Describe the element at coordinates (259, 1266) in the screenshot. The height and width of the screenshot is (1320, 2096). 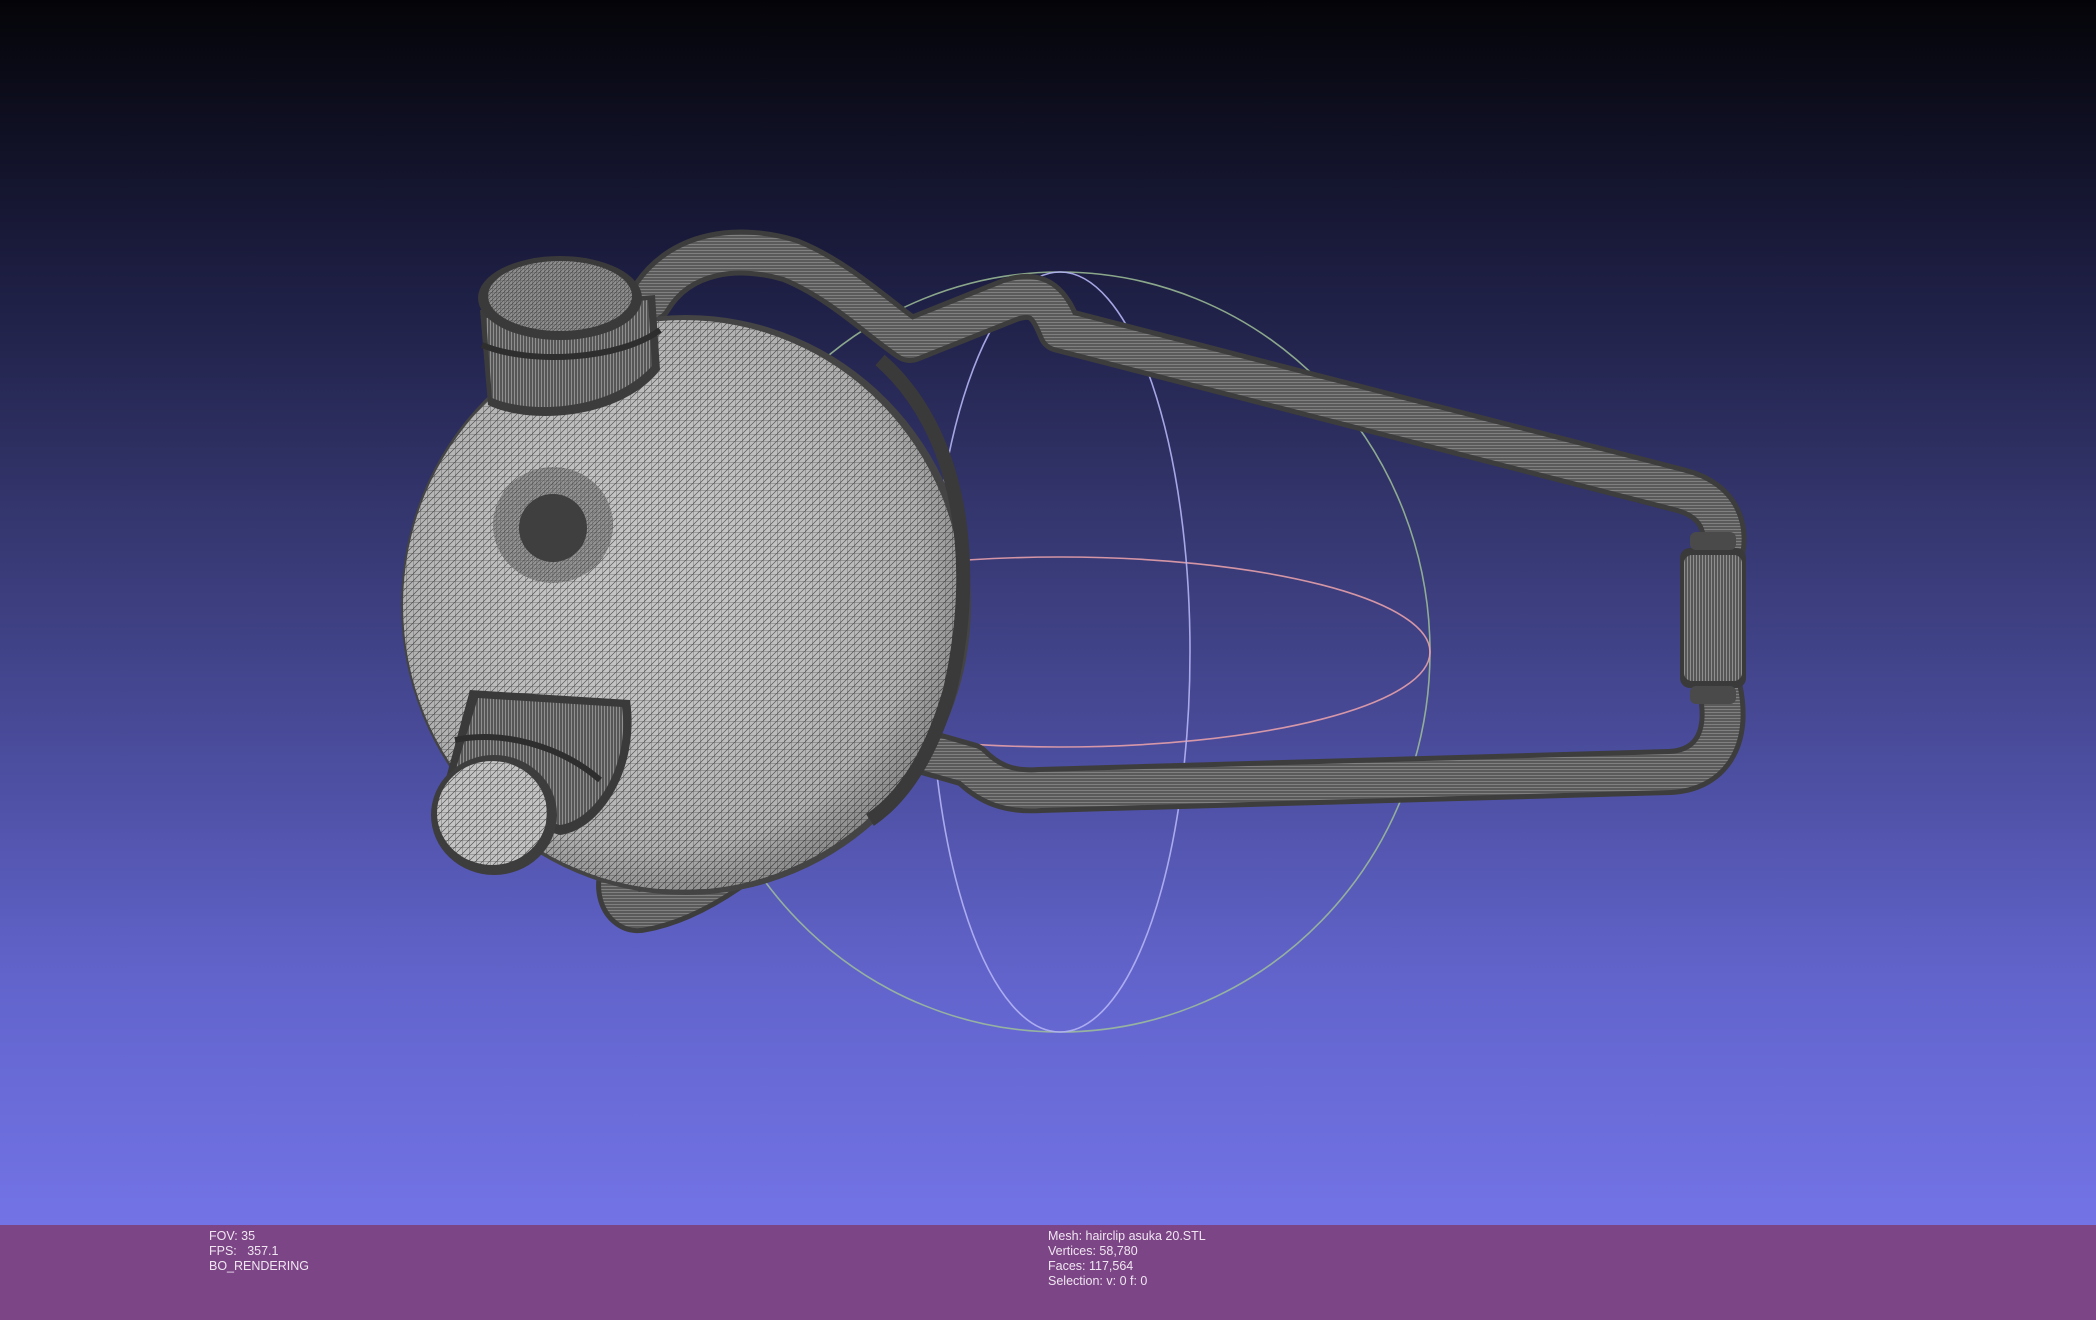
I see `render-mode-readout: BO_RENDERING` at that location.